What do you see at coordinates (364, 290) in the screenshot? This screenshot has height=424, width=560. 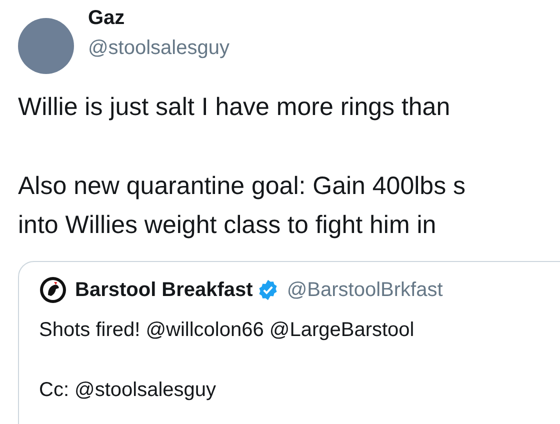 I see `quoted-author-handle: @BarstoolBrkfast` at bounding box center [364, 290].